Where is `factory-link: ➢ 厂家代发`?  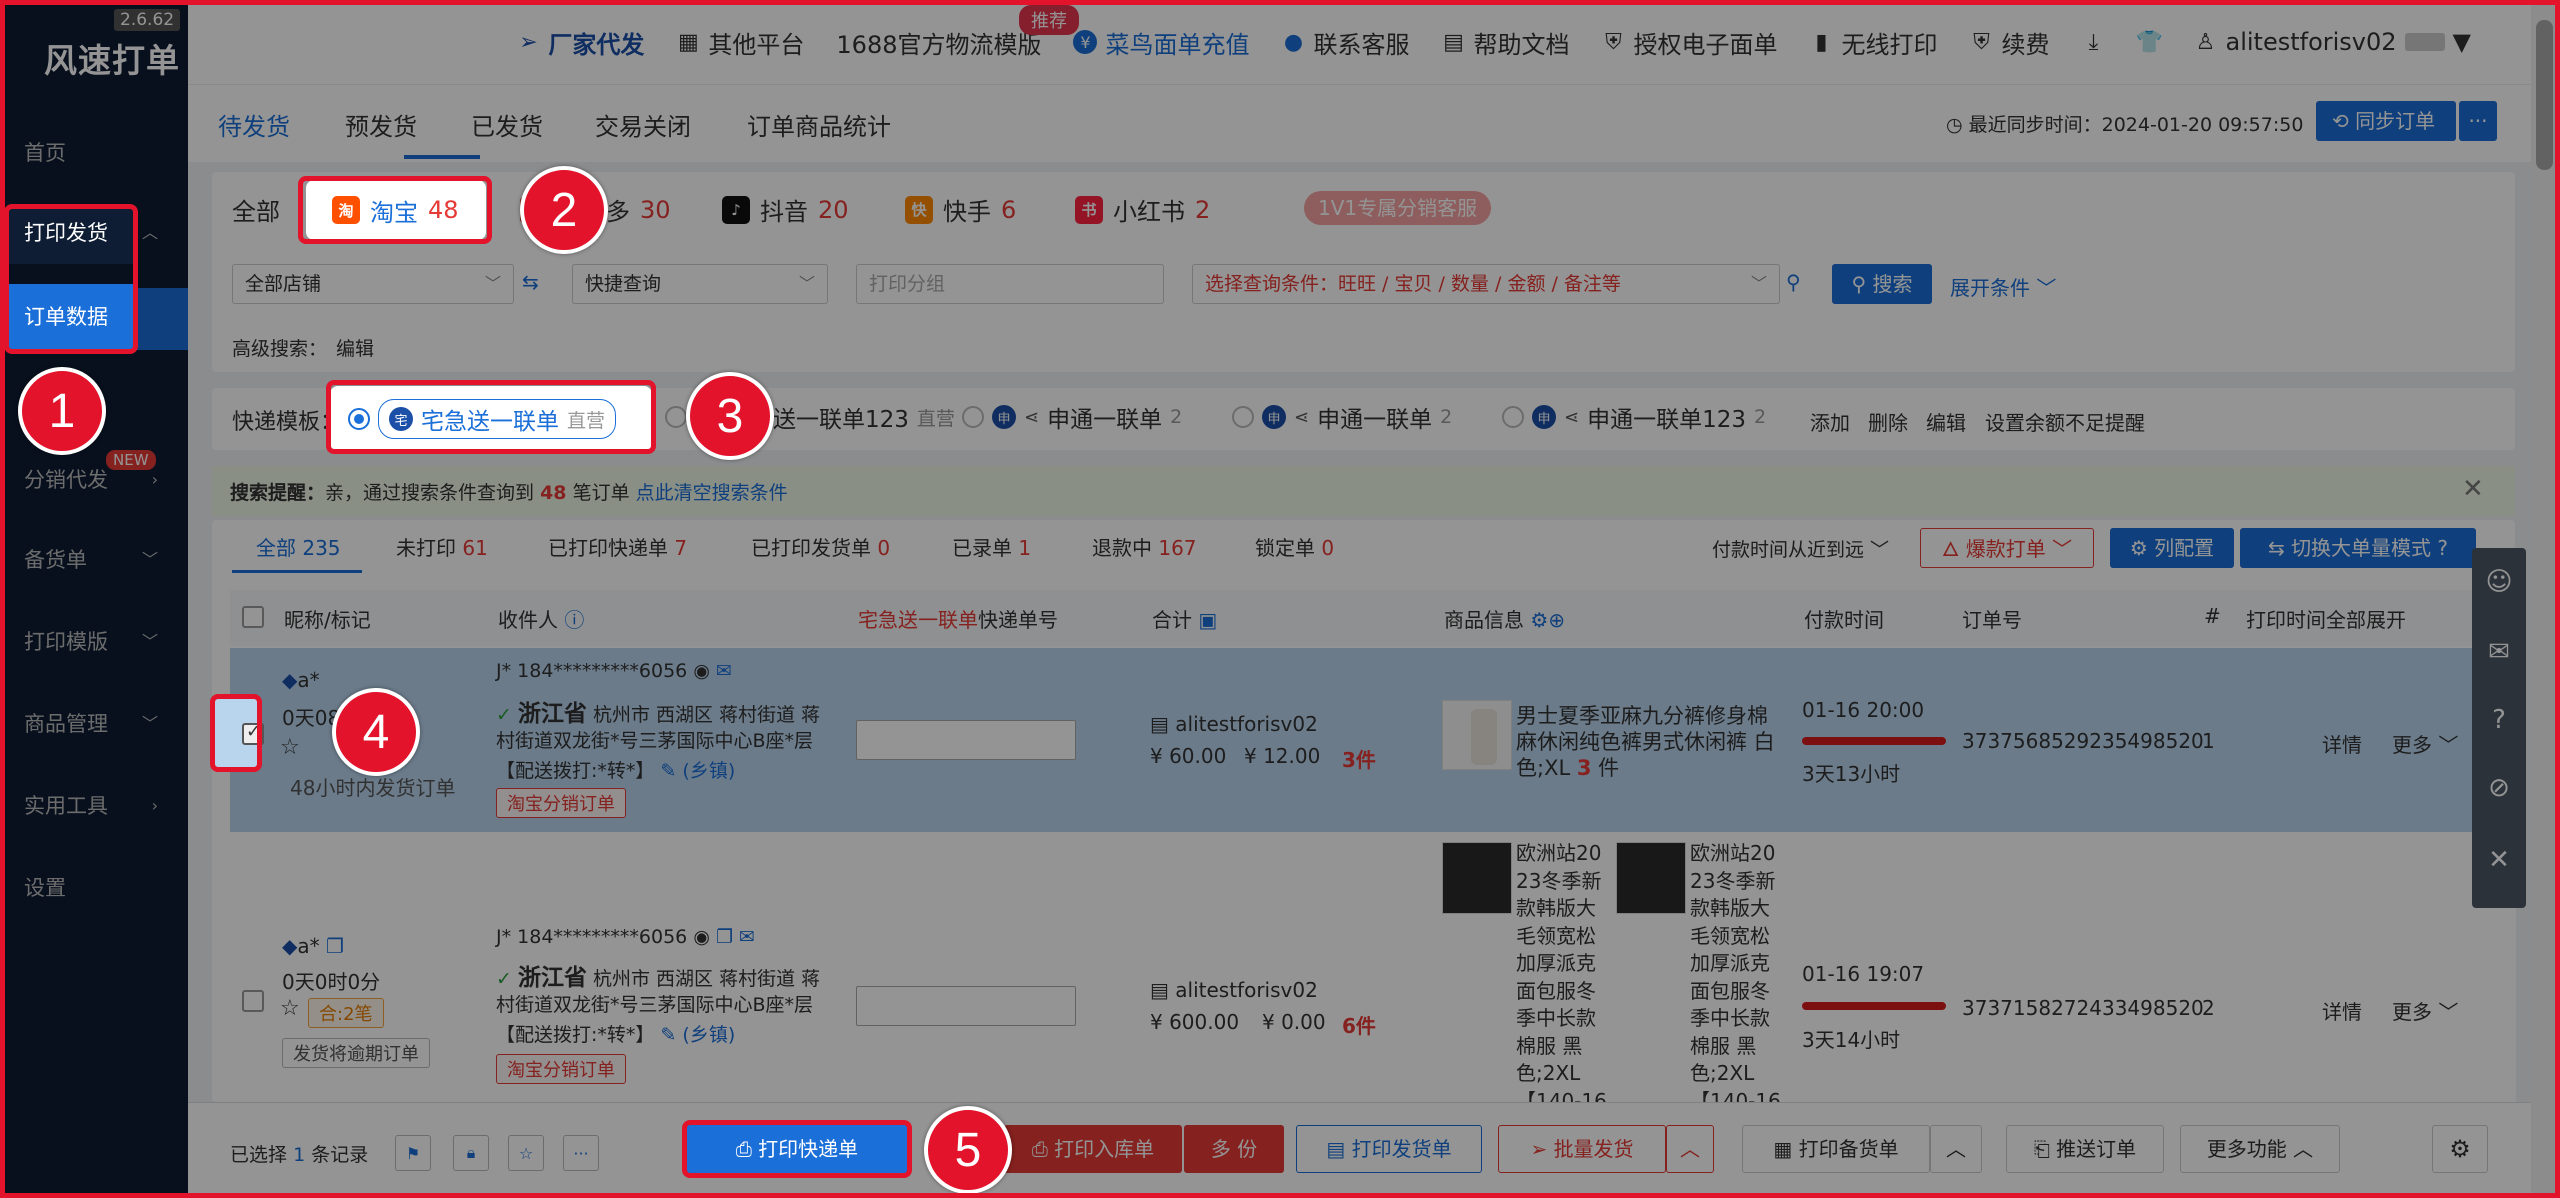
factory-link: ➢ 厂家代发 is located at coordinates (580, 42).